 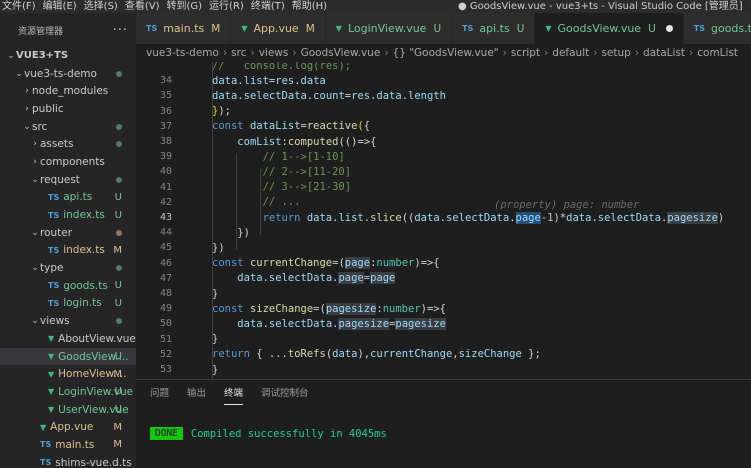 What do you see at coordinates (165, 294) in the screenshot?
I see `line-number: 48` at bounding box center [165, 294].